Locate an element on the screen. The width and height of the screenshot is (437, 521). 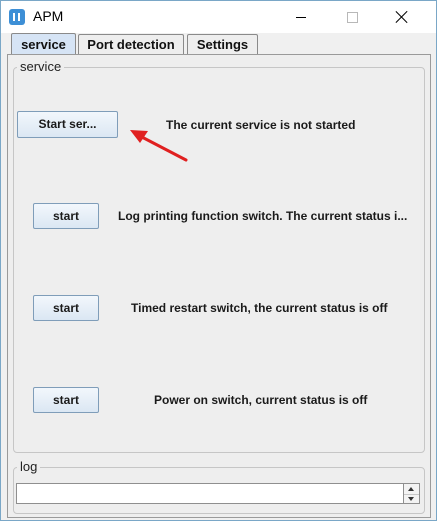
close-icon is located at coordinates (402, 17).